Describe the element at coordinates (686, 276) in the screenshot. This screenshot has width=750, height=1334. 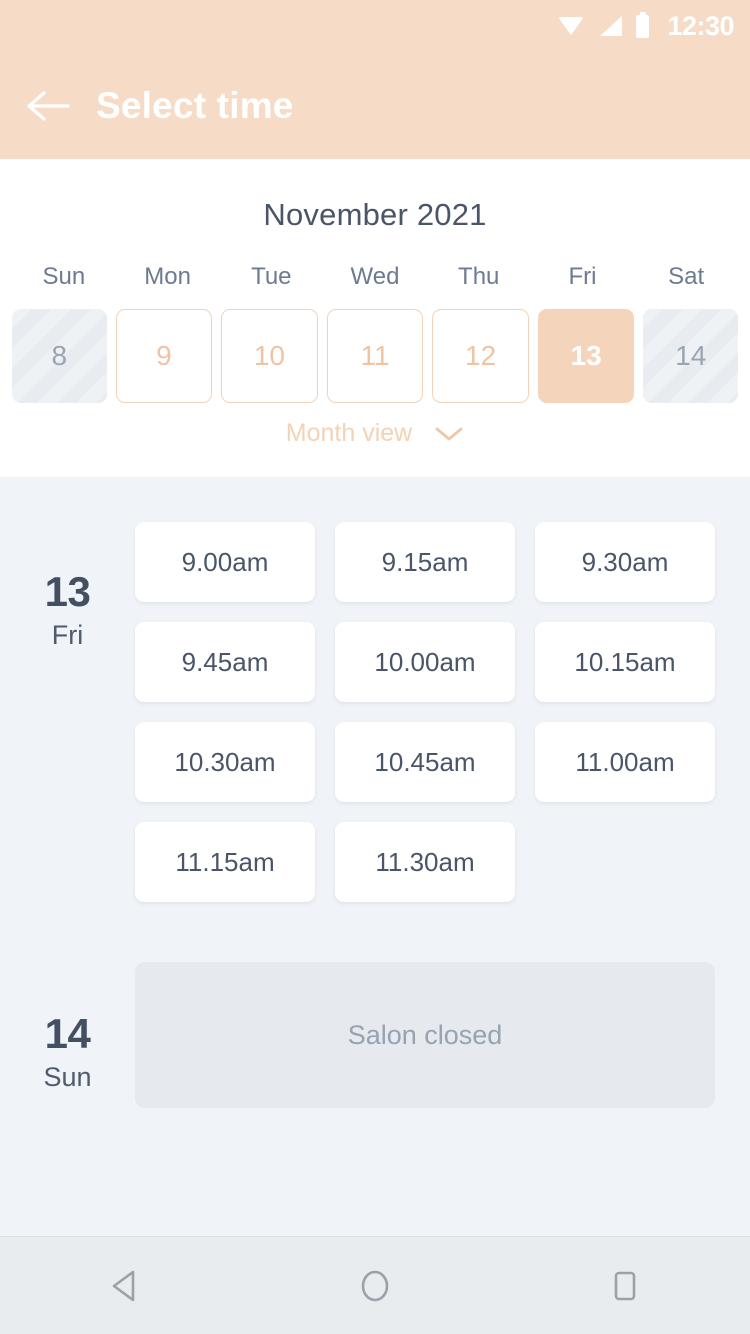
I see `weekday-label-sat: Sat` at that location.